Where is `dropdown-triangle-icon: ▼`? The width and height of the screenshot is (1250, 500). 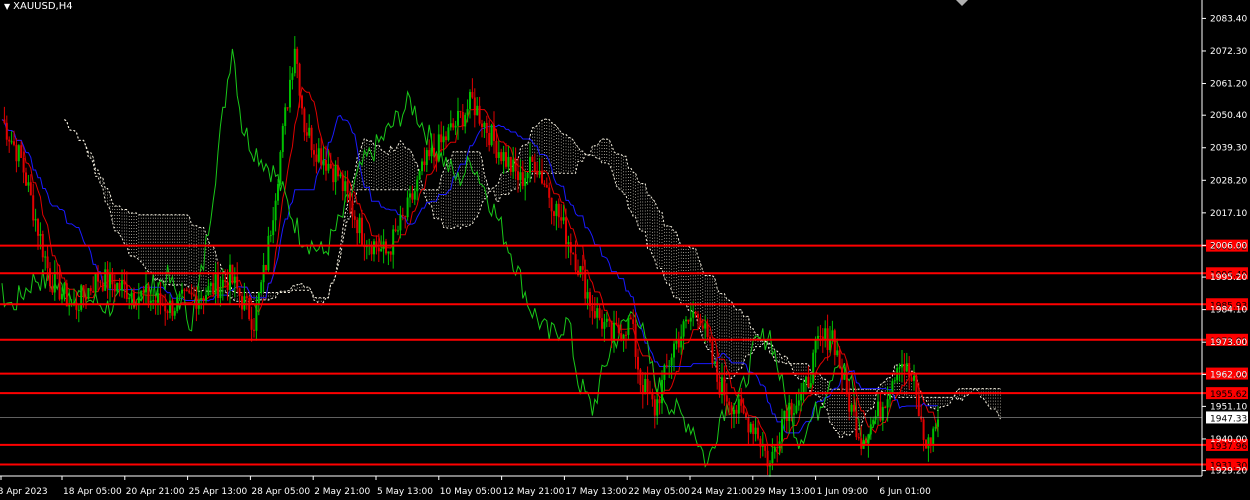 dropdown-triangle-icon: ▼ is located at coordinates (7, 6).